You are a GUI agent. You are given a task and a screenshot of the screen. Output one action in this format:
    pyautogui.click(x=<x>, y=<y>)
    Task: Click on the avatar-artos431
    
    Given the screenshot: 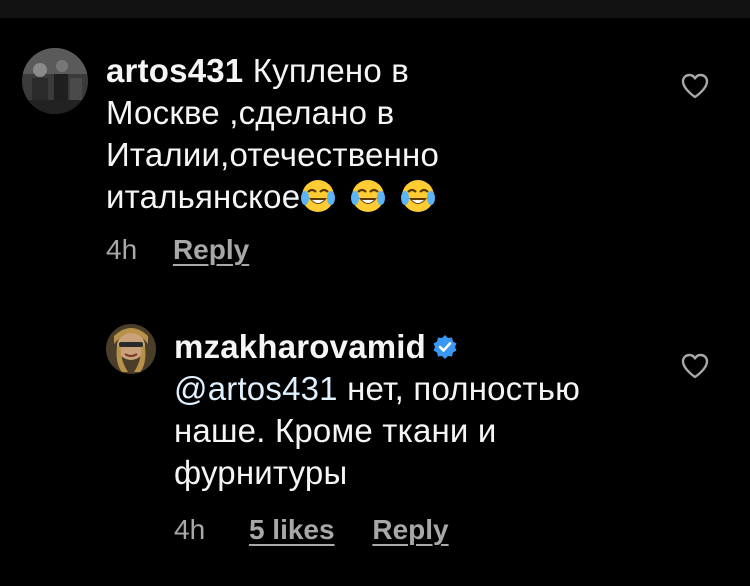 What is the action you would take?
    pyautogui.click(x=55, y=81)
    